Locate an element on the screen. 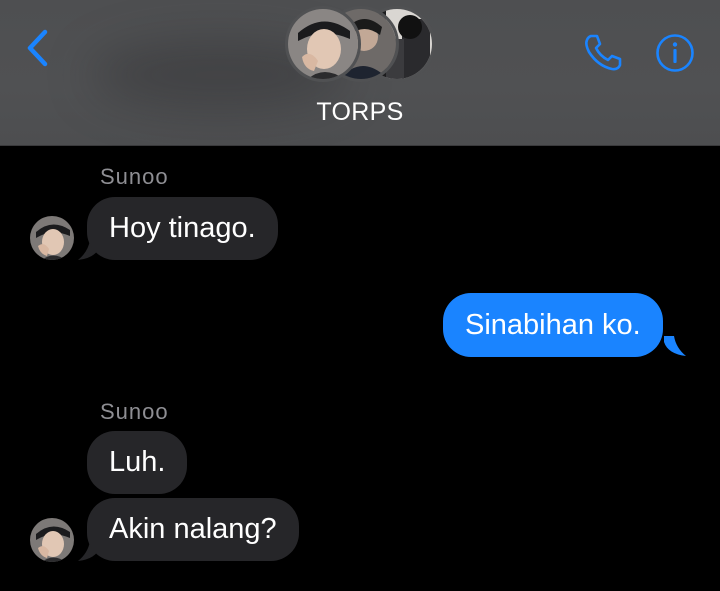 This screenshot has width=720, height=591. group-member-avatar is located at coordinates (323, 44).